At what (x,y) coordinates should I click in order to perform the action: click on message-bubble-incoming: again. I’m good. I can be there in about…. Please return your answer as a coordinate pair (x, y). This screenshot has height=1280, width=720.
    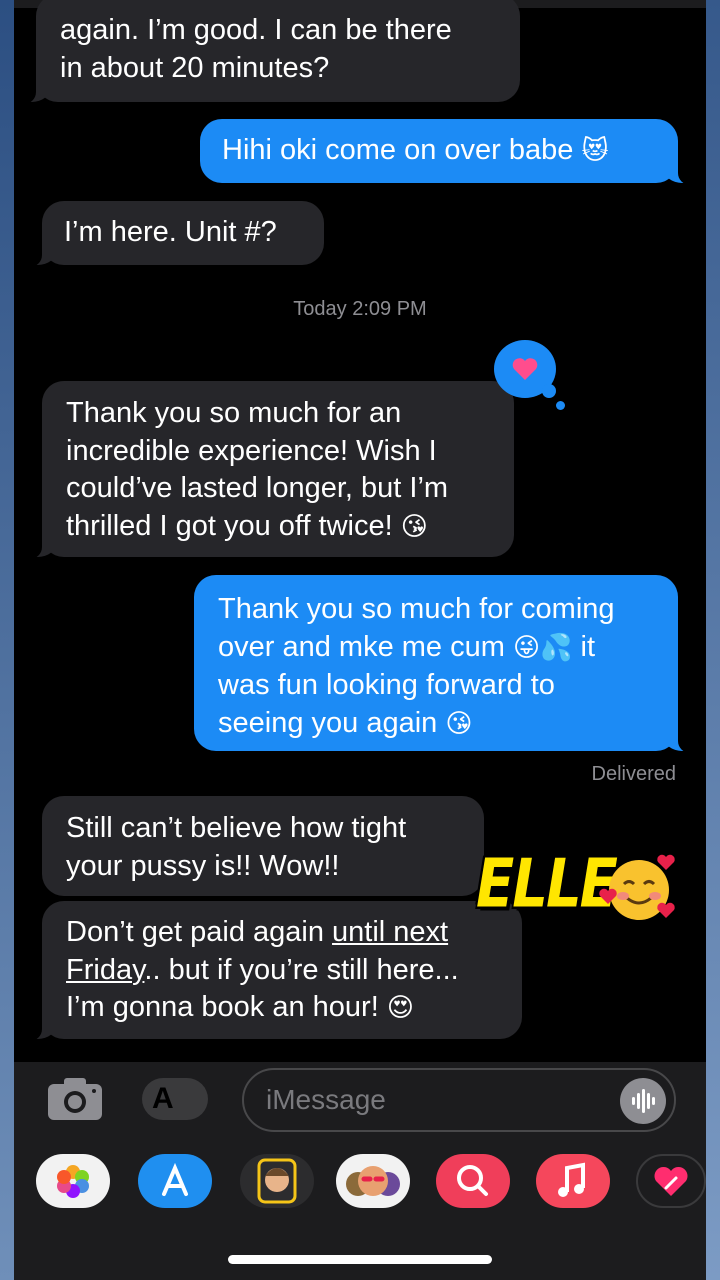
    Looking at the image, I should click on (267, 52).